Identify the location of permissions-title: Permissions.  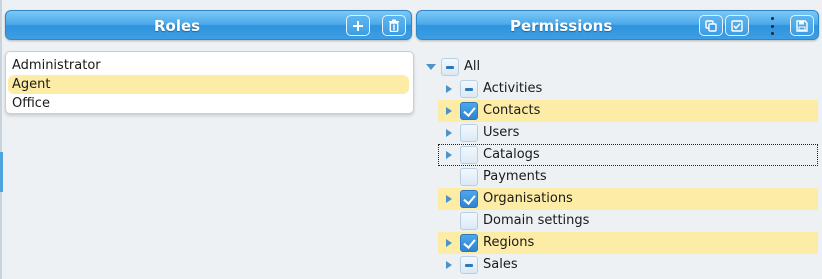
(561, 26).